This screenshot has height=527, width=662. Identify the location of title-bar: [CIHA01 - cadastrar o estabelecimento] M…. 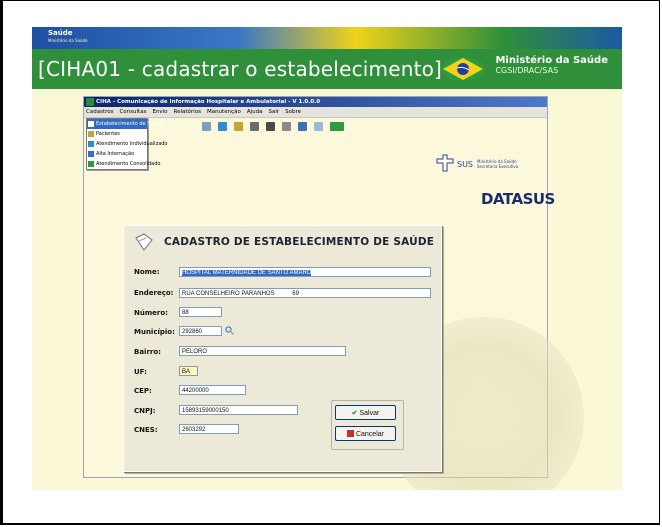
(327, 69).